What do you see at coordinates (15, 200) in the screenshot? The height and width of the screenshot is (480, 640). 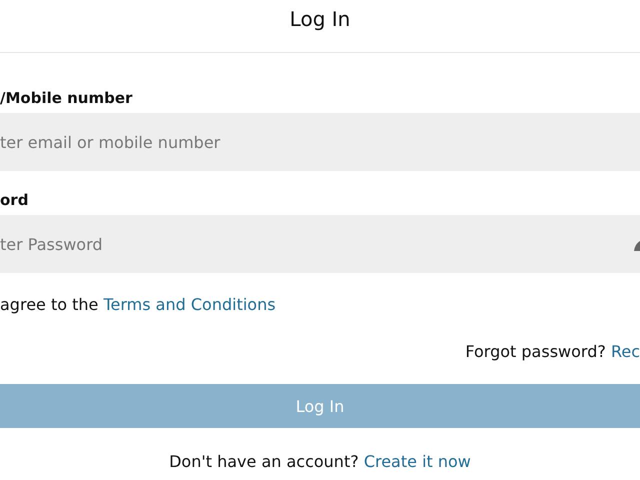 I see `field-label: ord` at bounding box center [15, 200].